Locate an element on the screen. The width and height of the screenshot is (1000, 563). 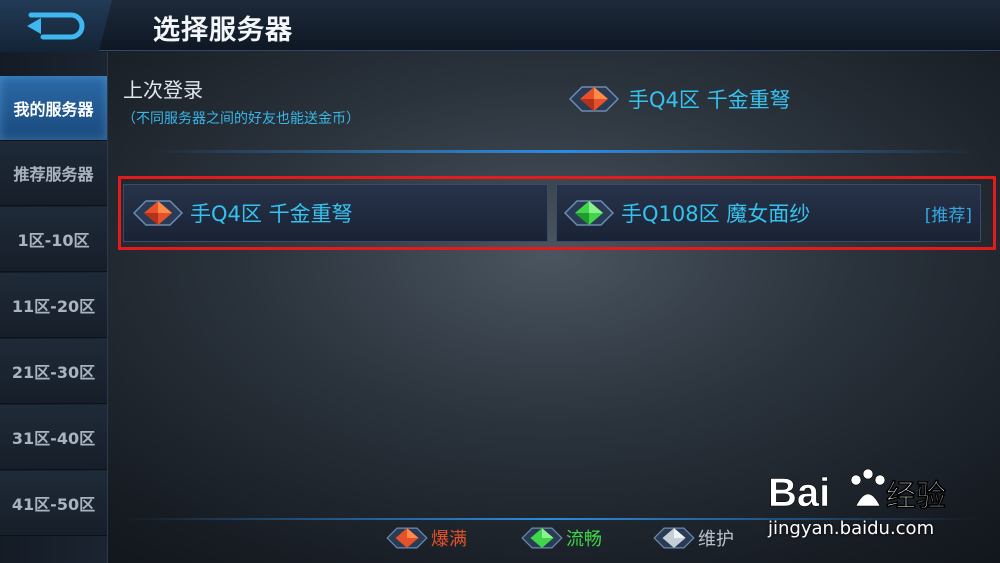
last-login-label: 上次登录 is located at coordinates (163, 90).